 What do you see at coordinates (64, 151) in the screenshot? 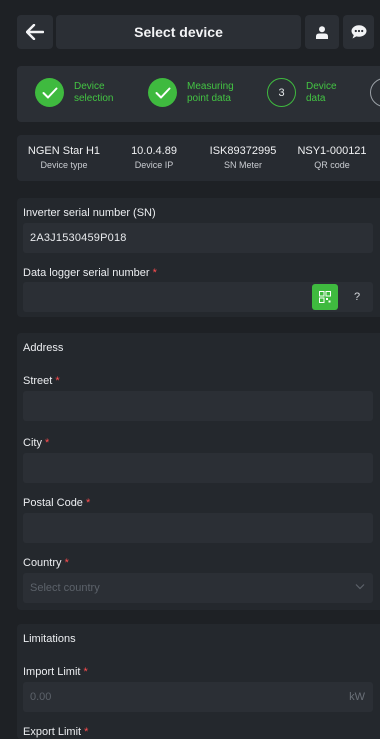
I see `info-value: NGEN Star H1` at bounding box center [64, 151].